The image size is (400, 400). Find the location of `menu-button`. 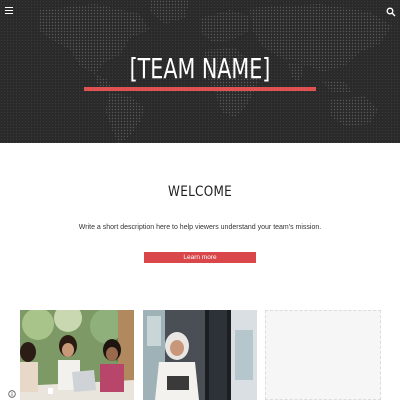

menu-button is located at coordinates (9, 10).